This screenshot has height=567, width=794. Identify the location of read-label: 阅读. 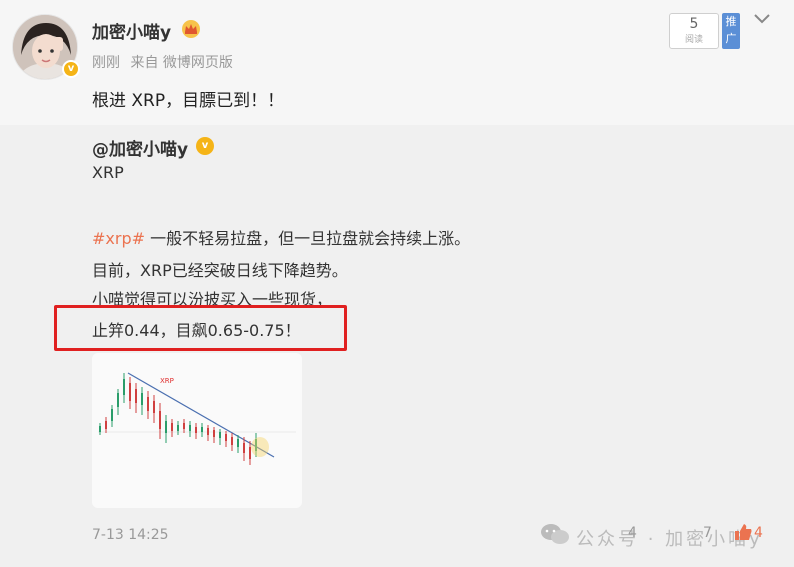
(693, 40).